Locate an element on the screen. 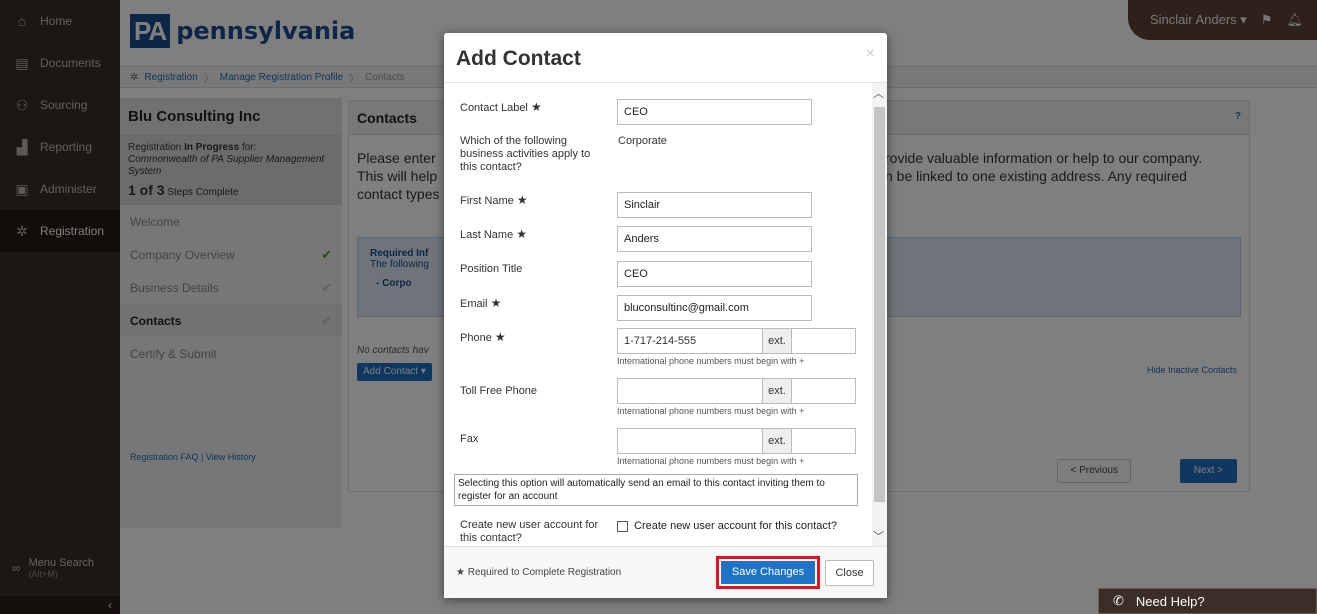 The height and width of the screenshot is (614, 1317). toll-free-ext-label: ext. is located at coordinates (777, 391).